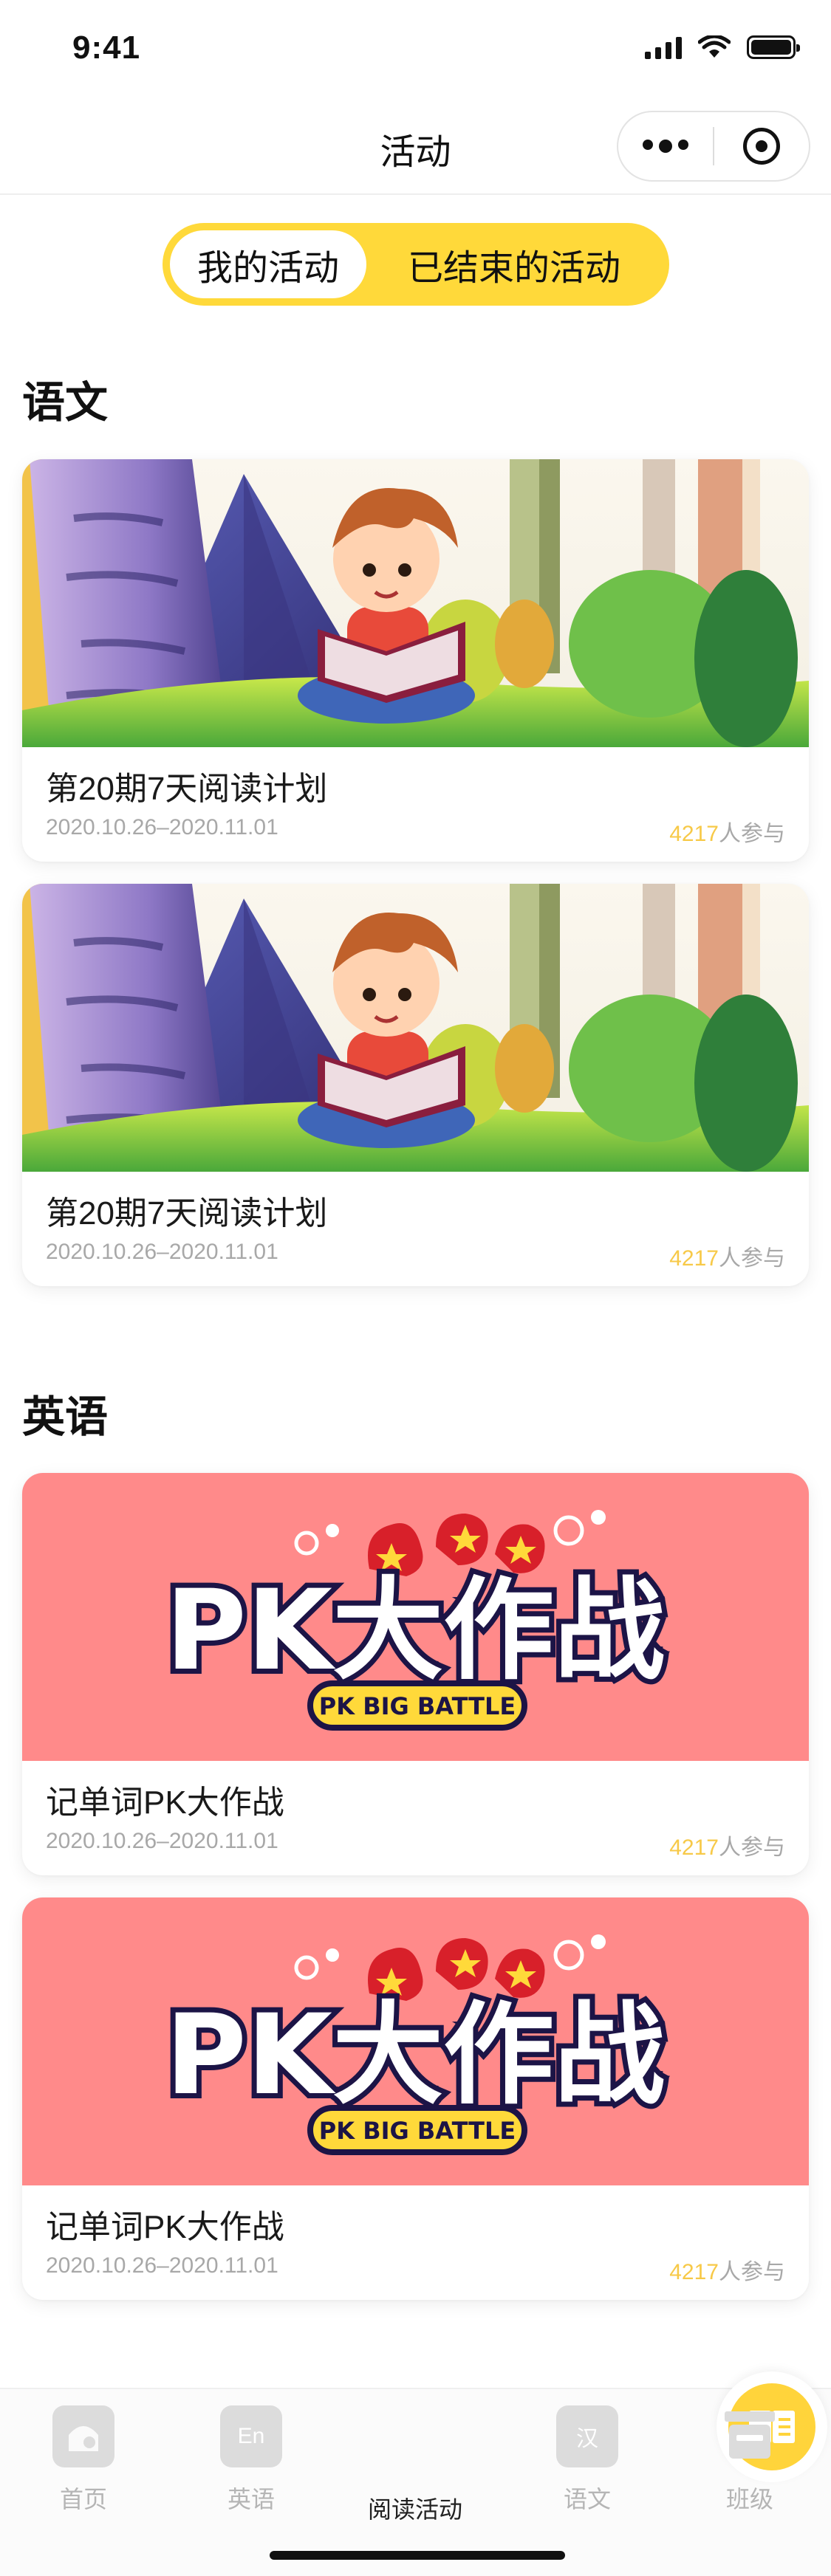 This screenshot has width=831, height=2576. I want to click on tabbar-label: 语文, so click(587, 2499).